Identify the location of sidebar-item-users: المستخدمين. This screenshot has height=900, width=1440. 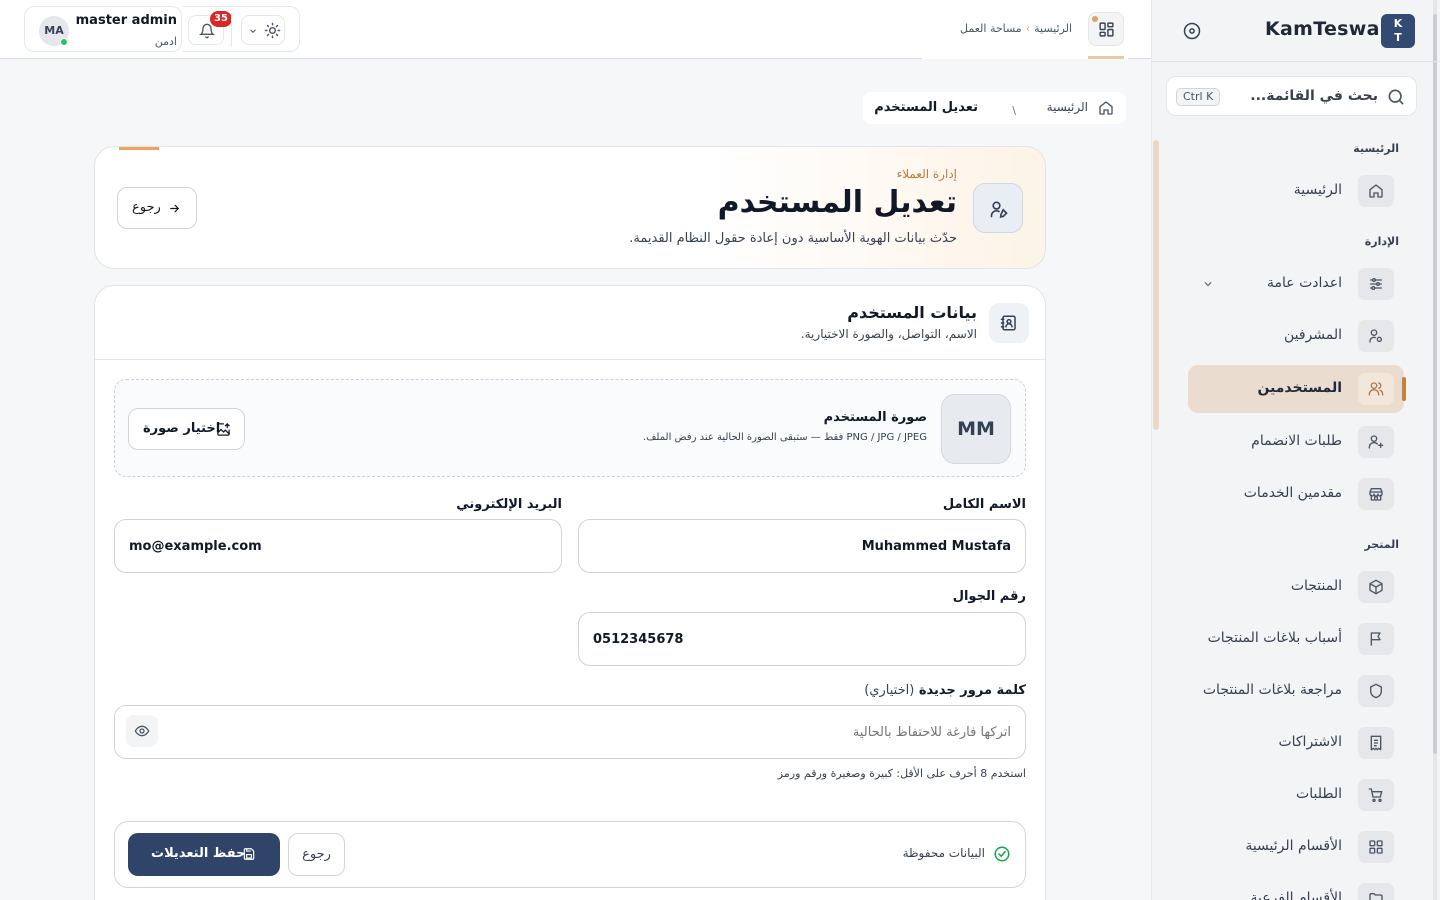
(1297, 389).